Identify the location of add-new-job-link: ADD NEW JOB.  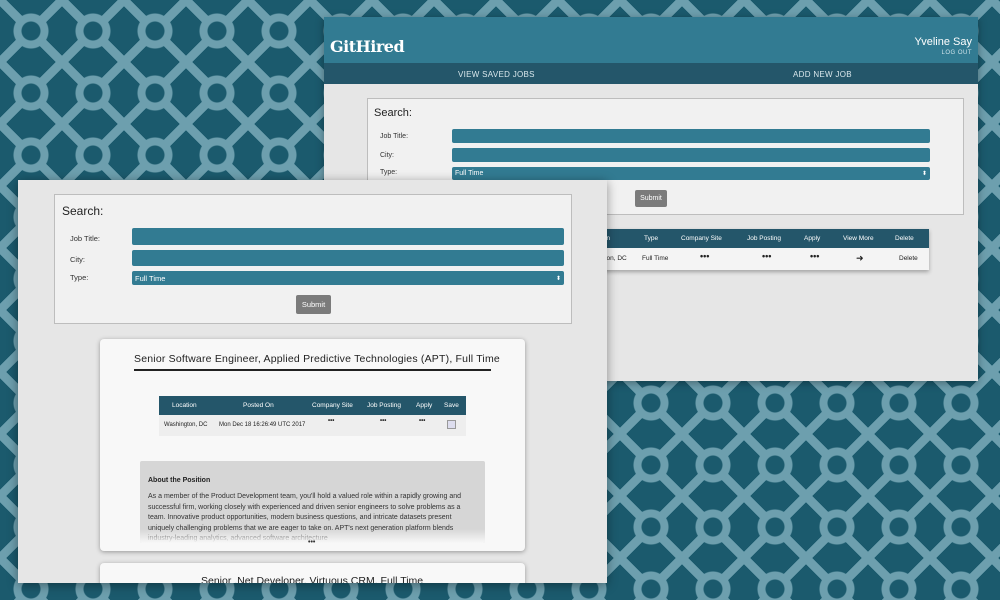
(822, 74).